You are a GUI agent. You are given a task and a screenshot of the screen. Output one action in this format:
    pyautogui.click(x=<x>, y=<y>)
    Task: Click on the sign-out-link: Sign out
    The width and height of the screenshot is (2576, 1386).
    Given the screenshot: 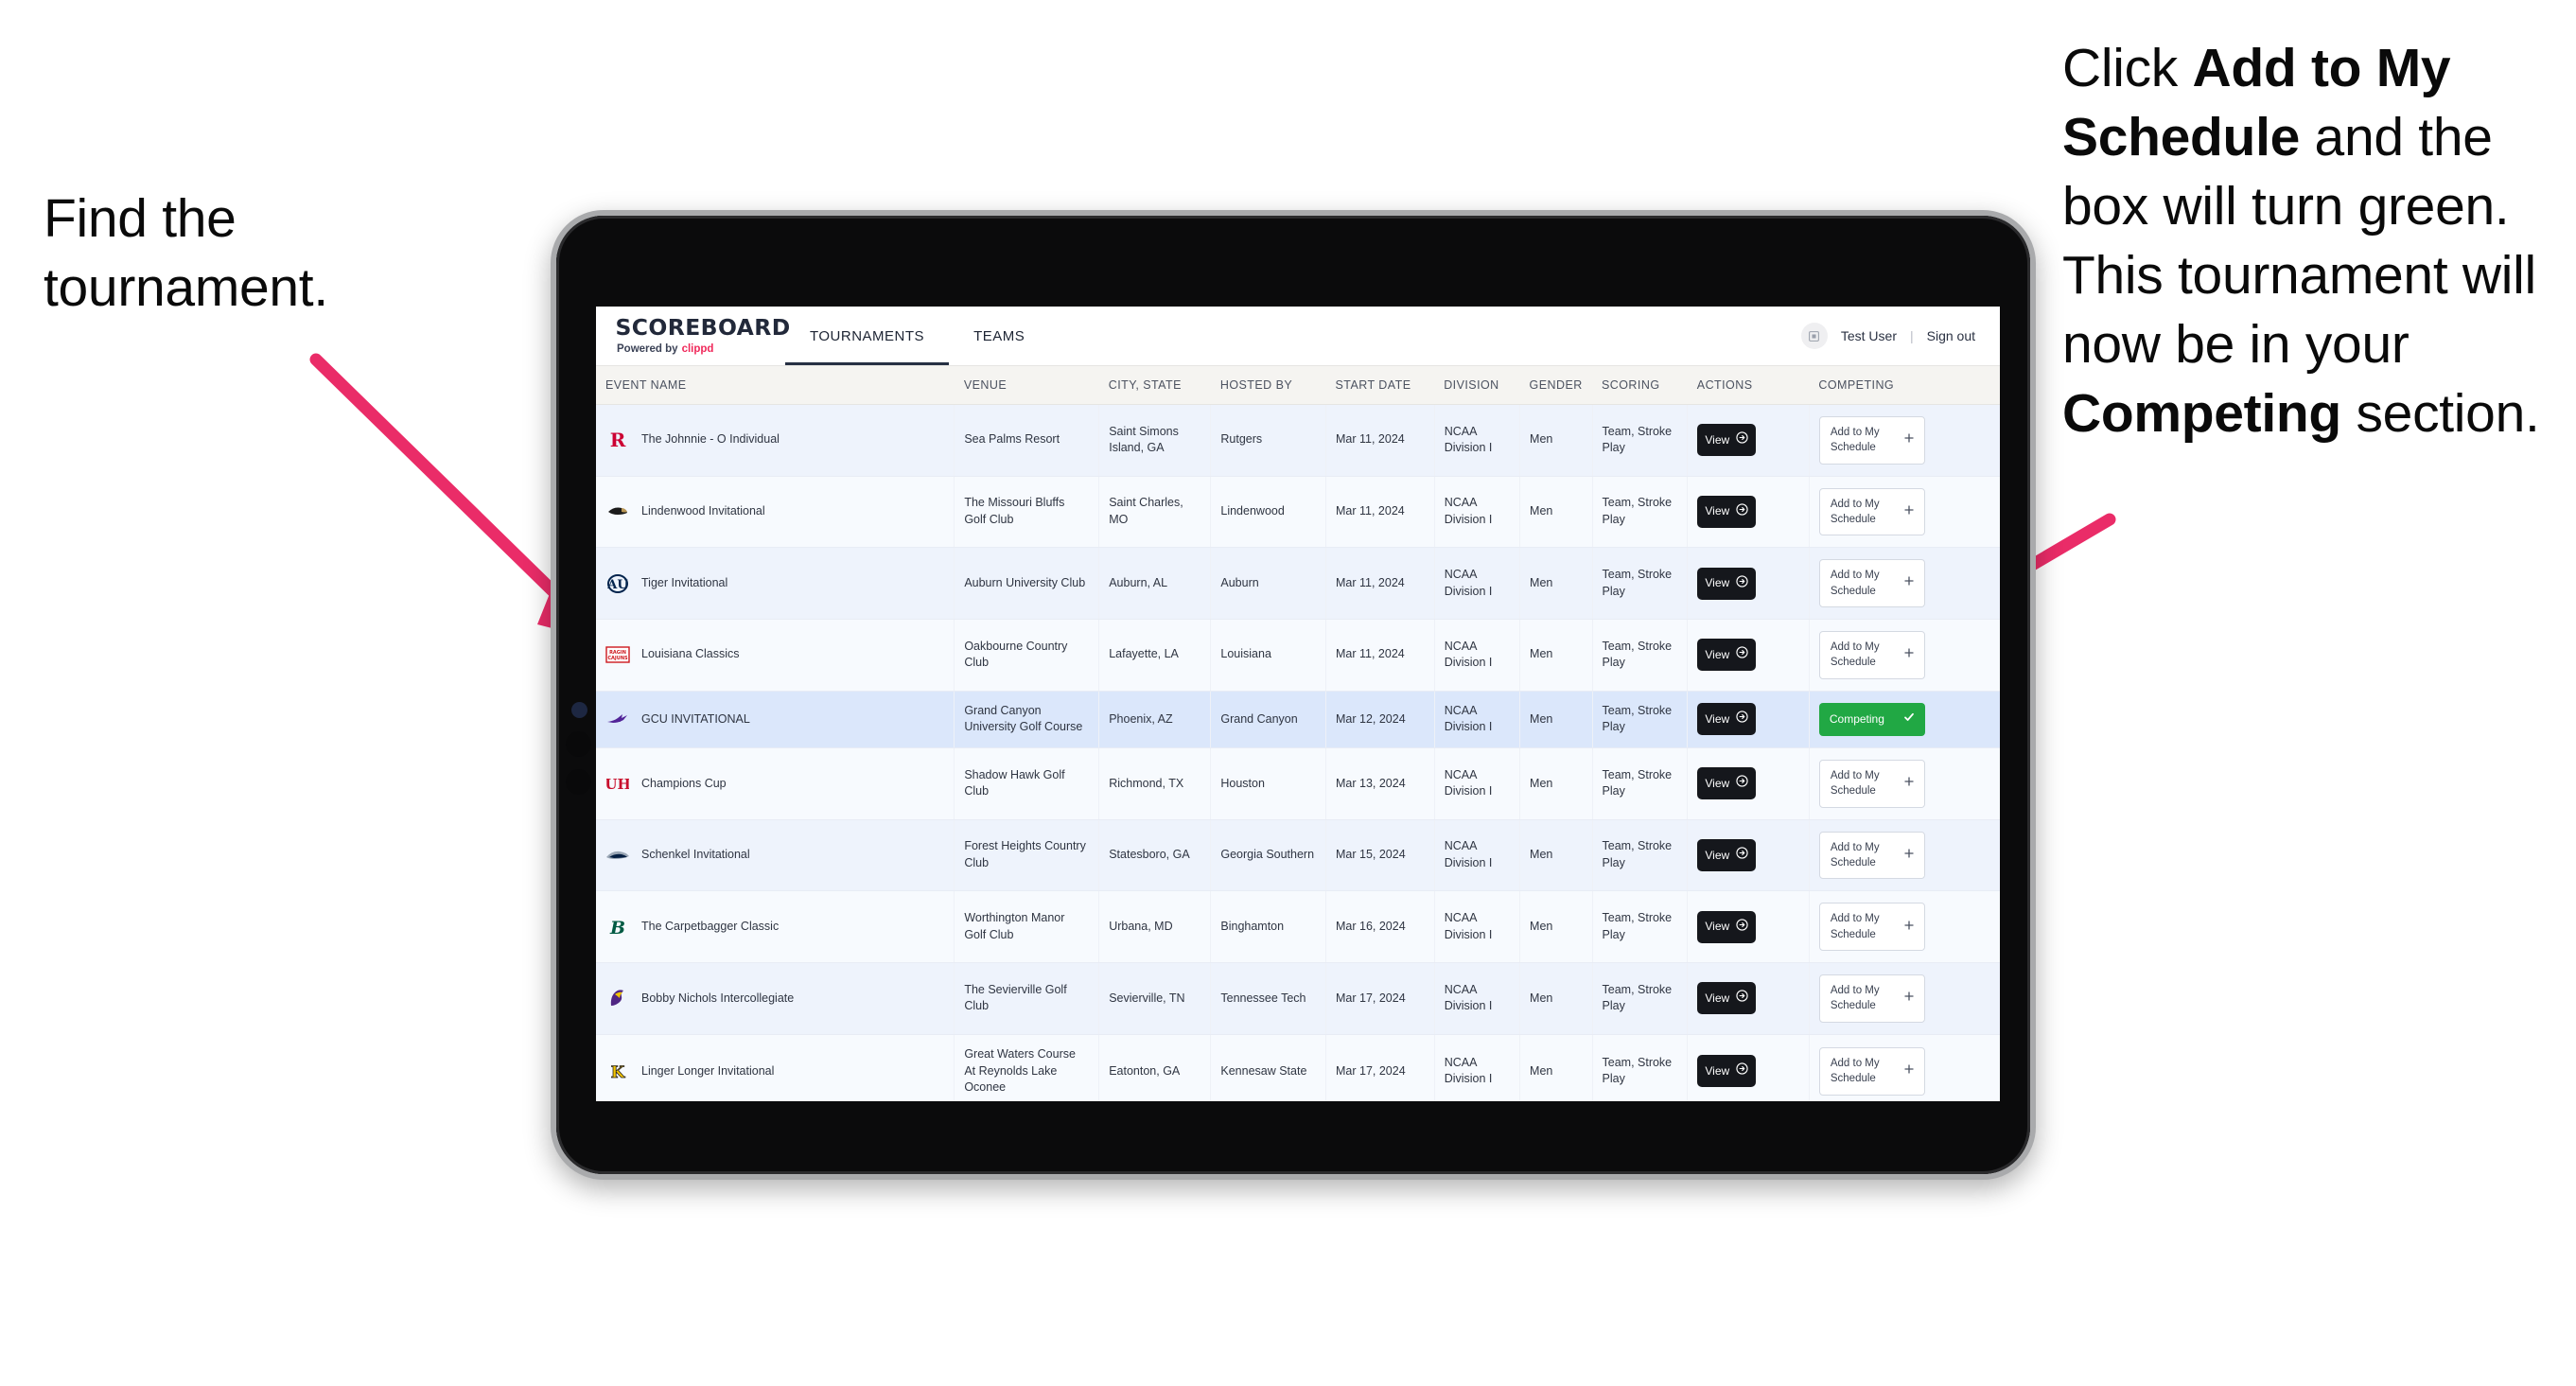 What is the action you would take?
    pyautogui.click(x=1951, y=335)
    